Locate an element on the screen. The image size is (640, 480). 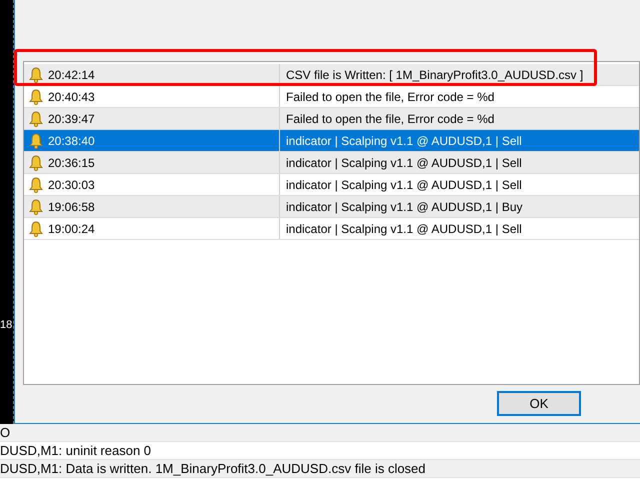
alert-message: indicator | Scalping v1.1 @ AUDUSD,1 | Buy is located at coordinates (404, 207).